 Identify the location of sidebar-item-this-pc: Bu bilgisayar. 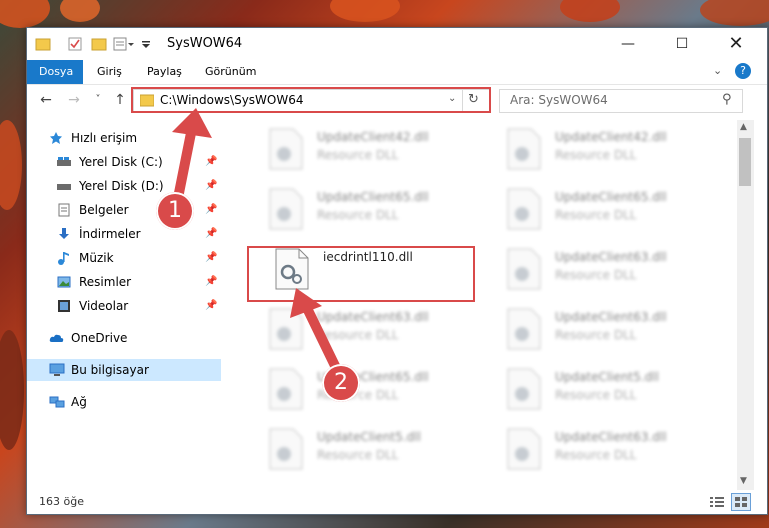
(124, 370).